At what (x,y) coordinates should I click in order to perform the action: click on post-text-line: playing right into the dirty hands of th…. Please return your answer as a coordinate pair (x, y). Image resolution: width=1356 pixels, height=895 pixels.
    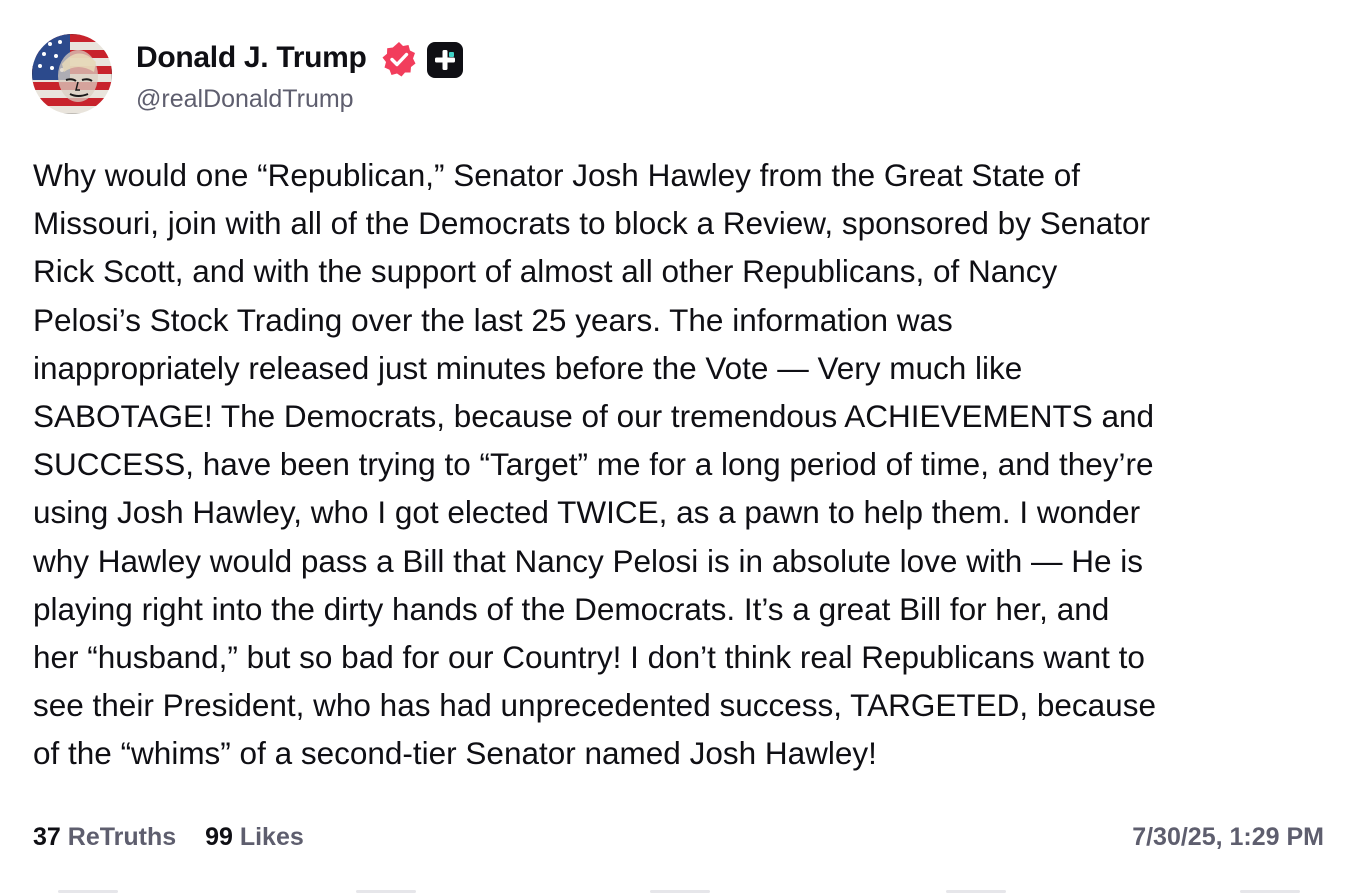
    Looking at the image, I should click on (571, 608).